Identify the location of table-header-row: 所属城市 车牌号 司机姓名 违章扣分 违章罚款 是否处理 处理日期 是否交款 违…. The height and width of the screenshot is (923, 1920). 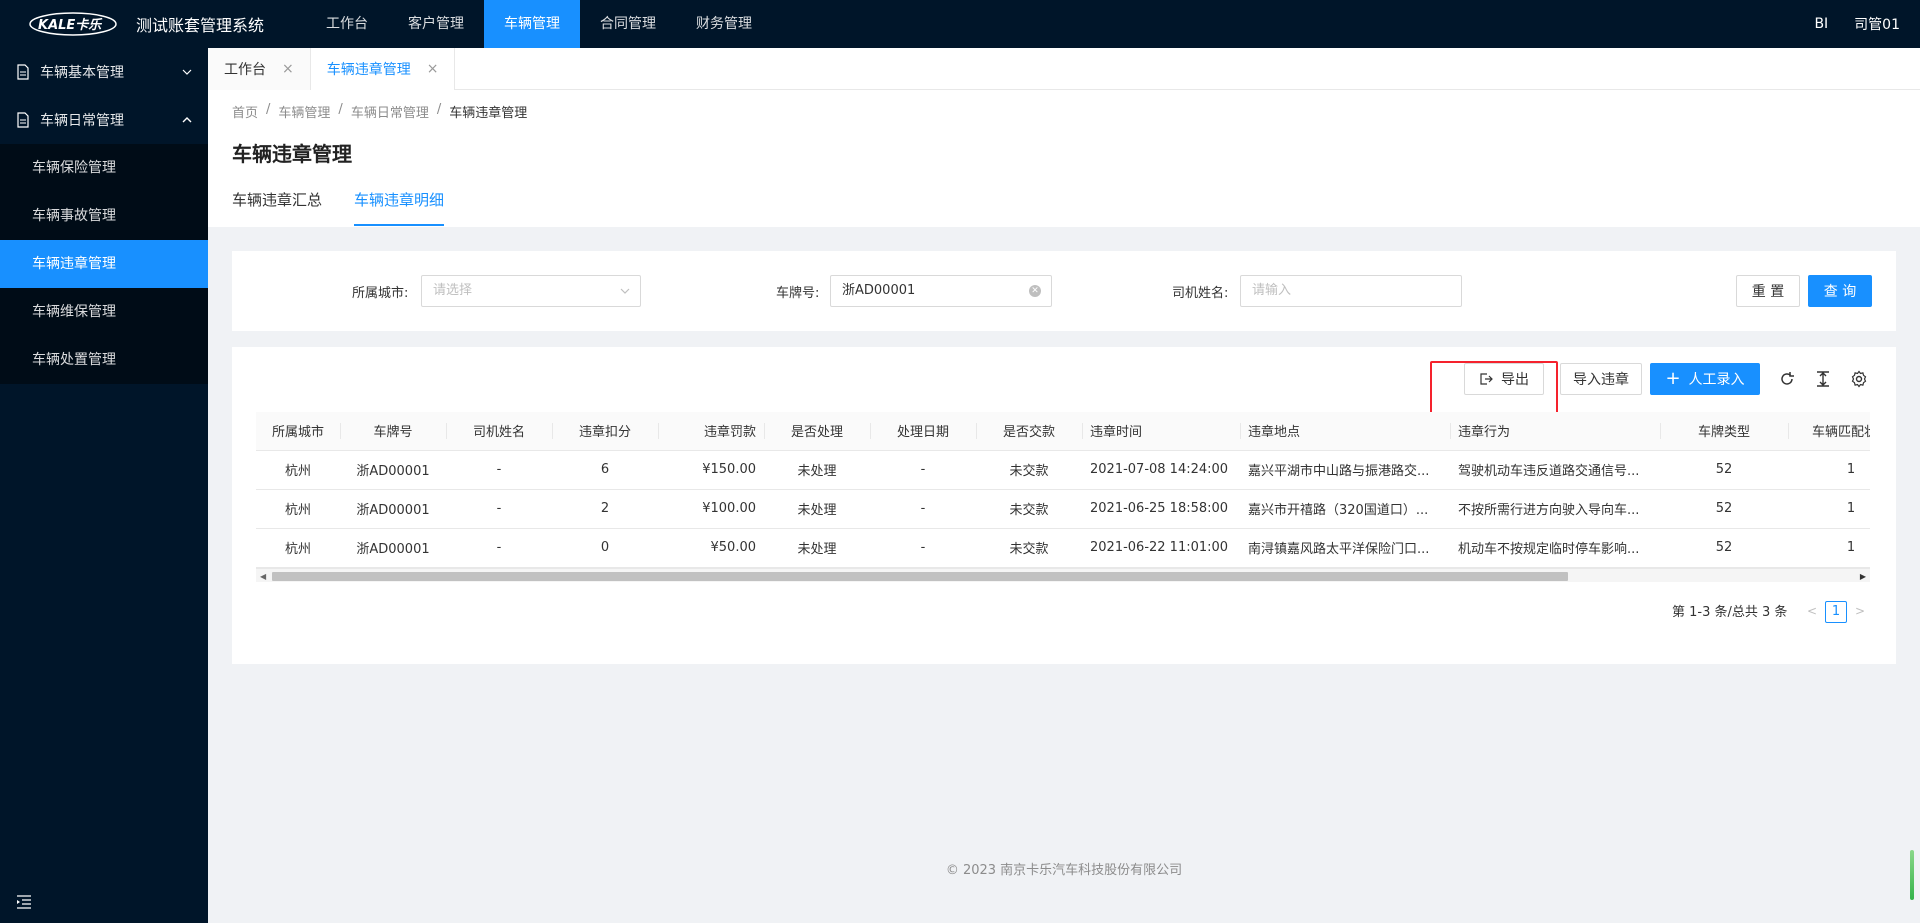
(1063, 431).